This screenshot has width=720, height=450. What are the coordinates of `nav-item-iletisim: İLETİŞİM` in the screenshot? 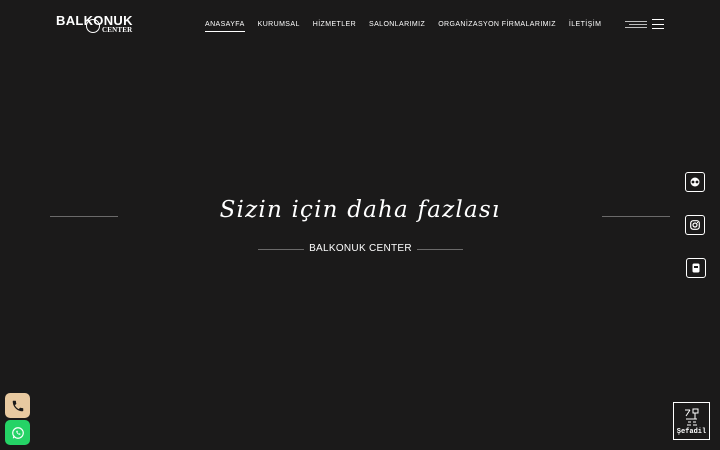 It's located at (585, 26).